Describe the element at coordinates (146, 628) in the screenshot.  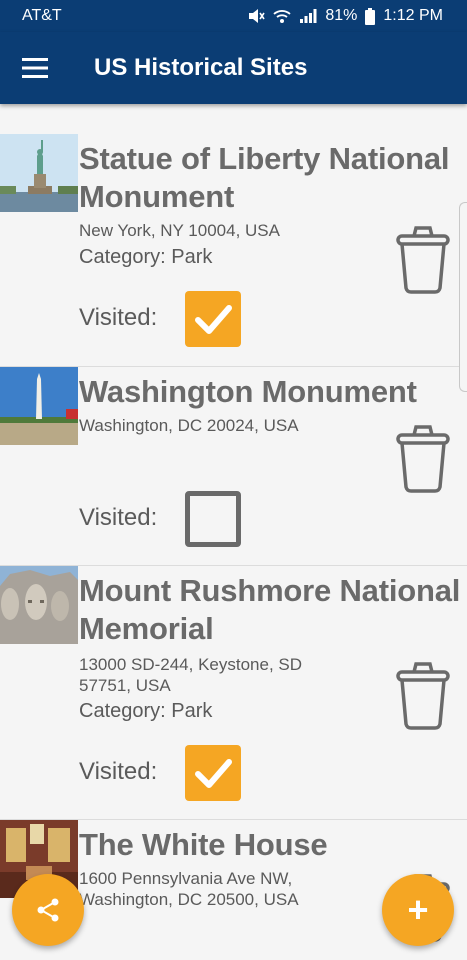
I see `site-title-line2: Memorial` at that location.